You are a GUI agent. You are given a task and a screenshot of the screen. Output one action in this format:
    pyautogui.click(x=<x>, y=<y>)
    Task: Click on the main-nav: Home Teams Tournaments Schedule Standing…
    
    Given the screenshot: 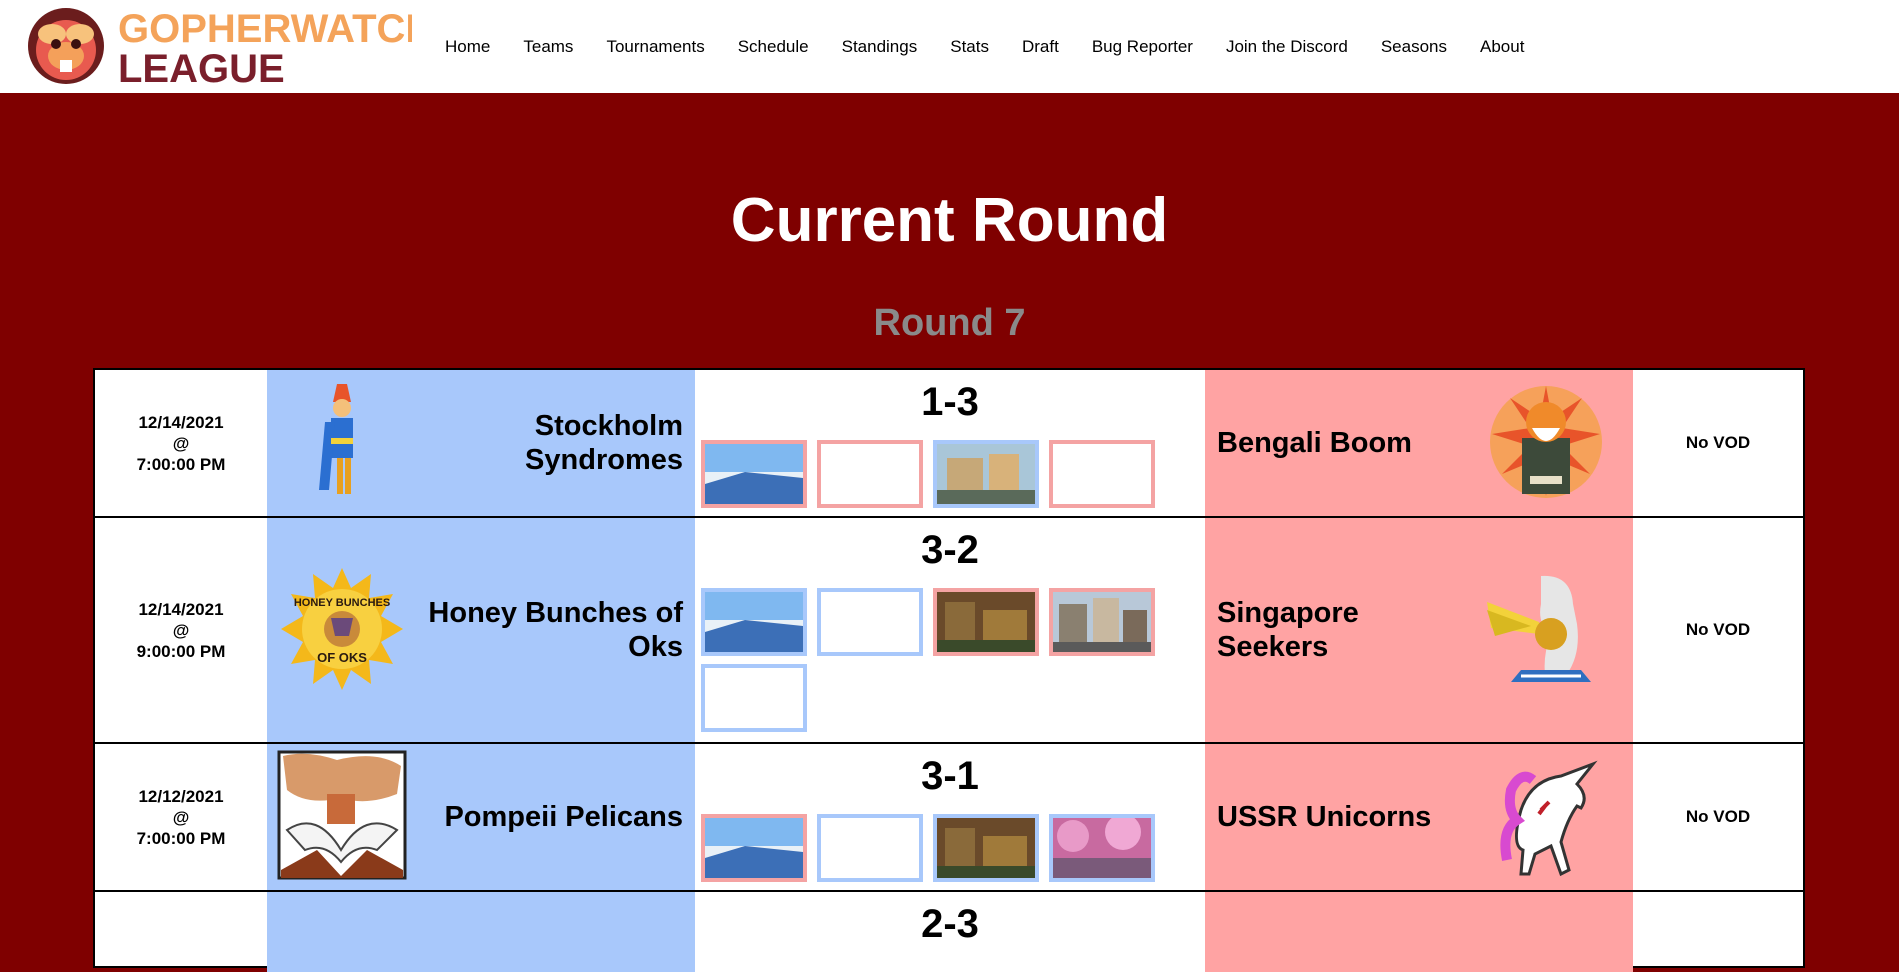 What is the action you would take?
    pyautogui.click(x=1001, y=46)
    